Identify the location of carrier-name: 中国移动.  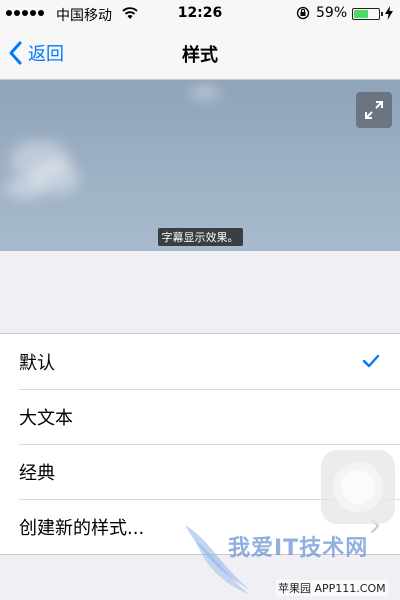
(84, 16).